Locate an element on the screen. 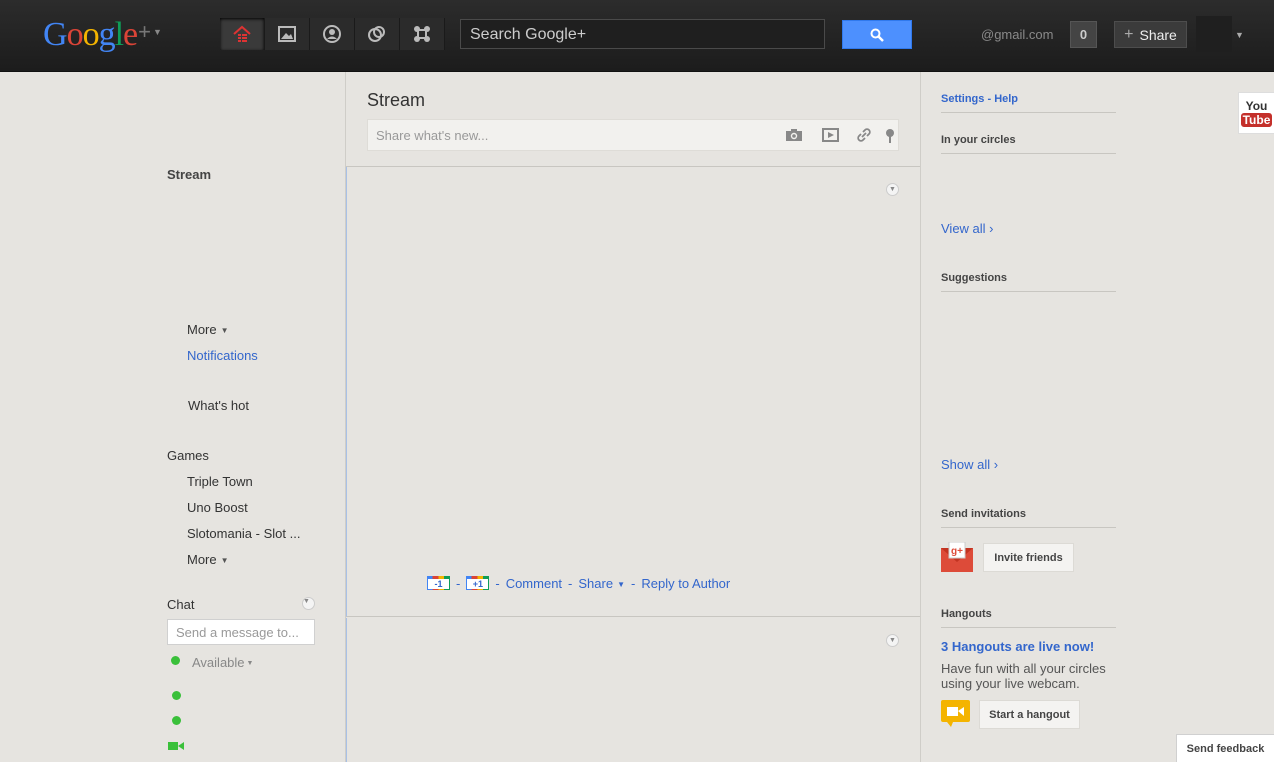  header-share-button: + Share is located at coordinates (1150, 34).